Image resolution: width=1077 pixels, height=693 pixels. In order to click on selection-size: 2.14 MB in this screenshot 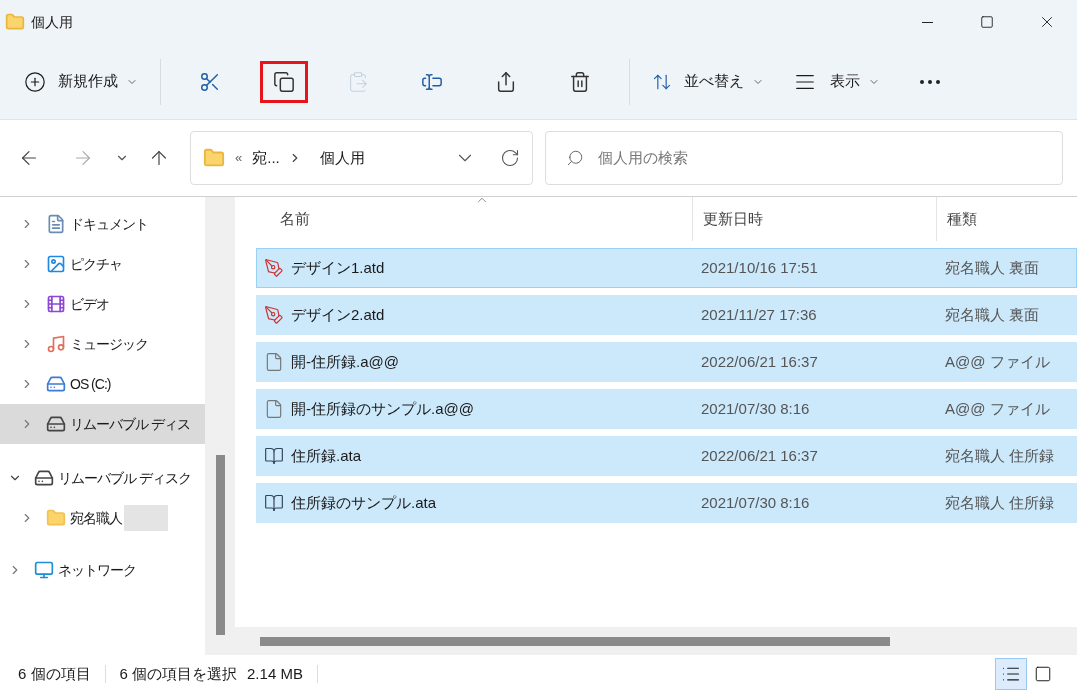, I will do `click(275, 673)`.